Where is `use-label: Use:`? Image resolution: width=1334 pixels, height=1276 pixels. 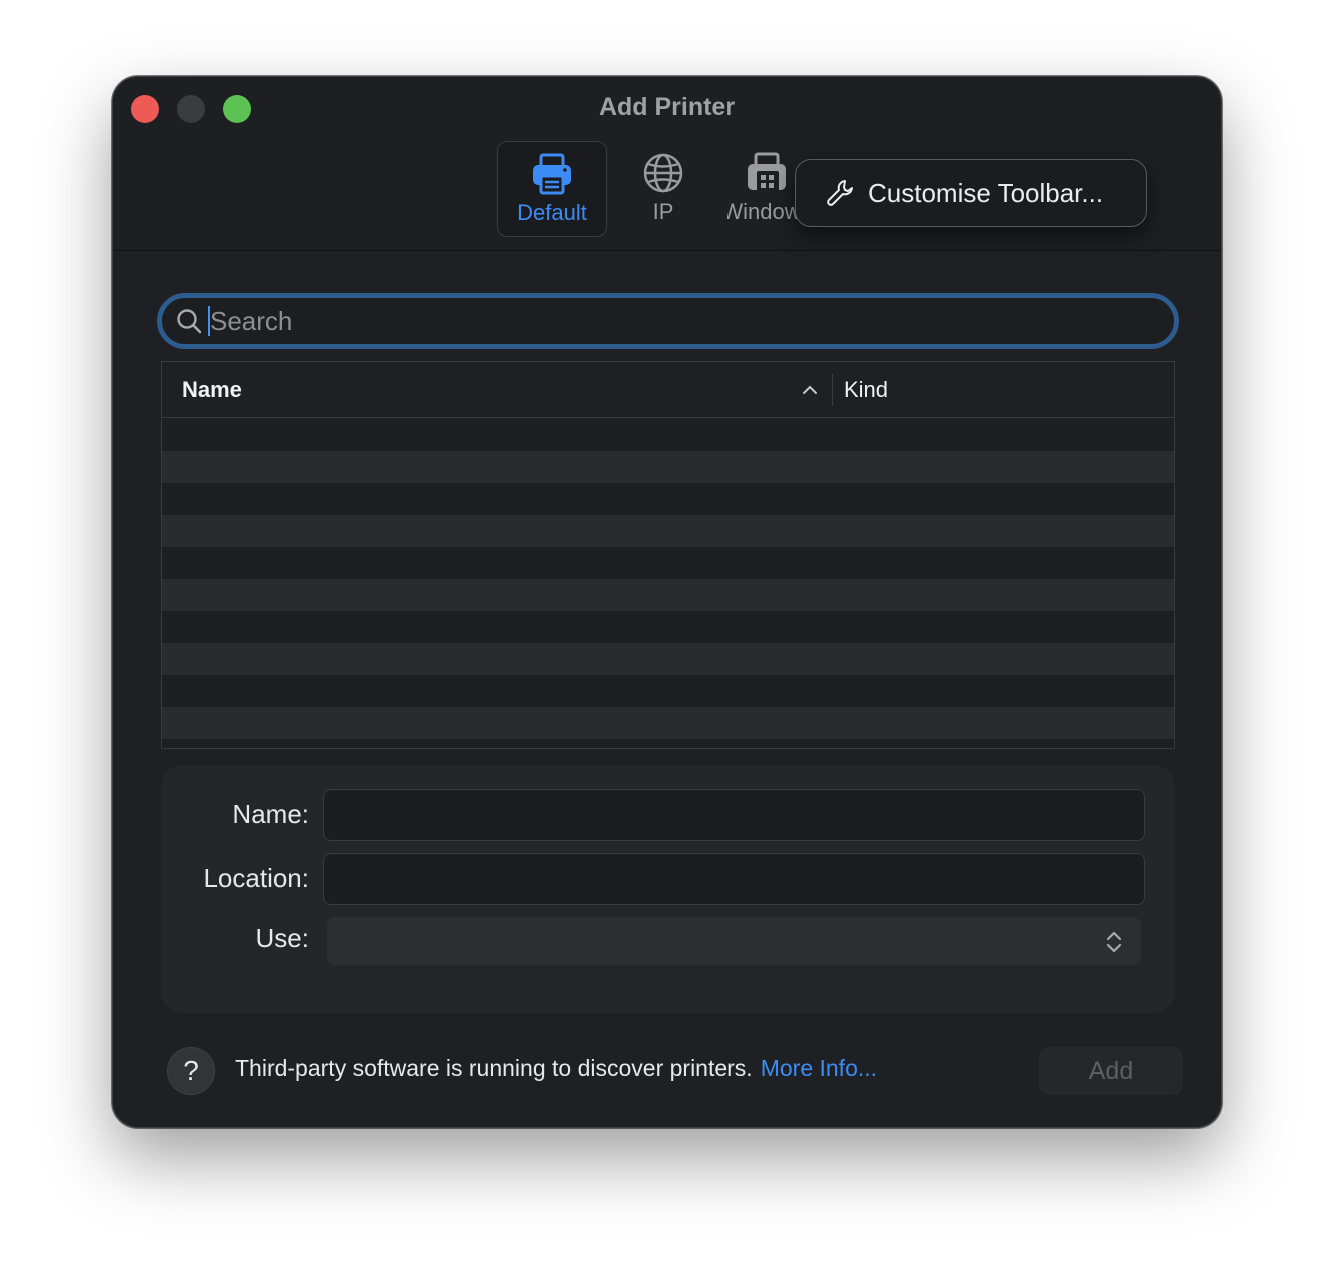 use-label: Use: is located at coordinates (282, 938).